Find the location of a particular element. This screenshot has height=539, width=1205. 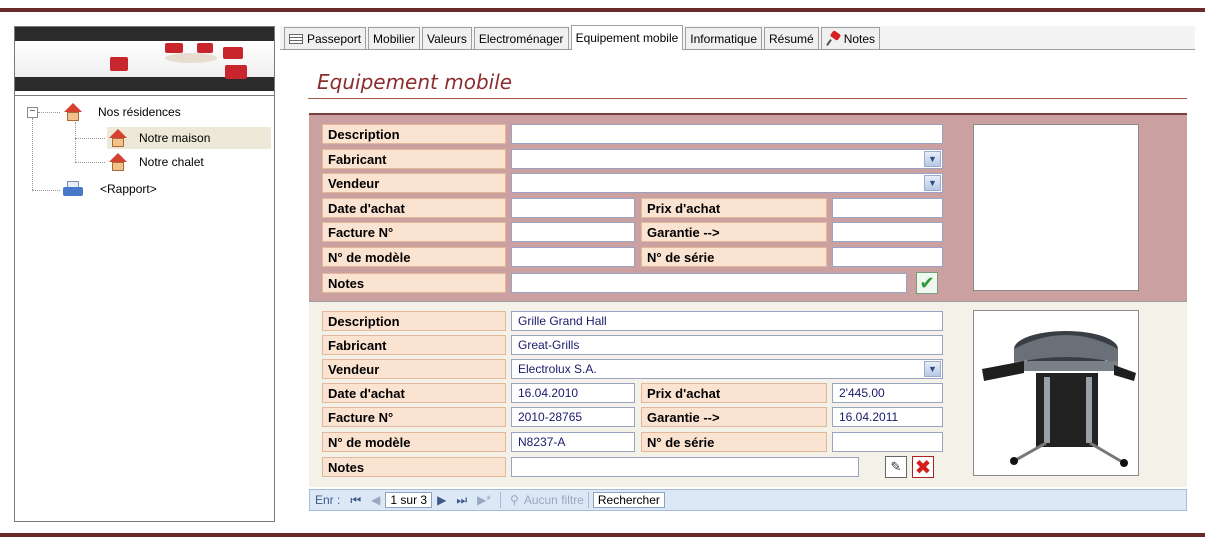

tree-collapse-toggle: − is located at coordinates (32, 112).